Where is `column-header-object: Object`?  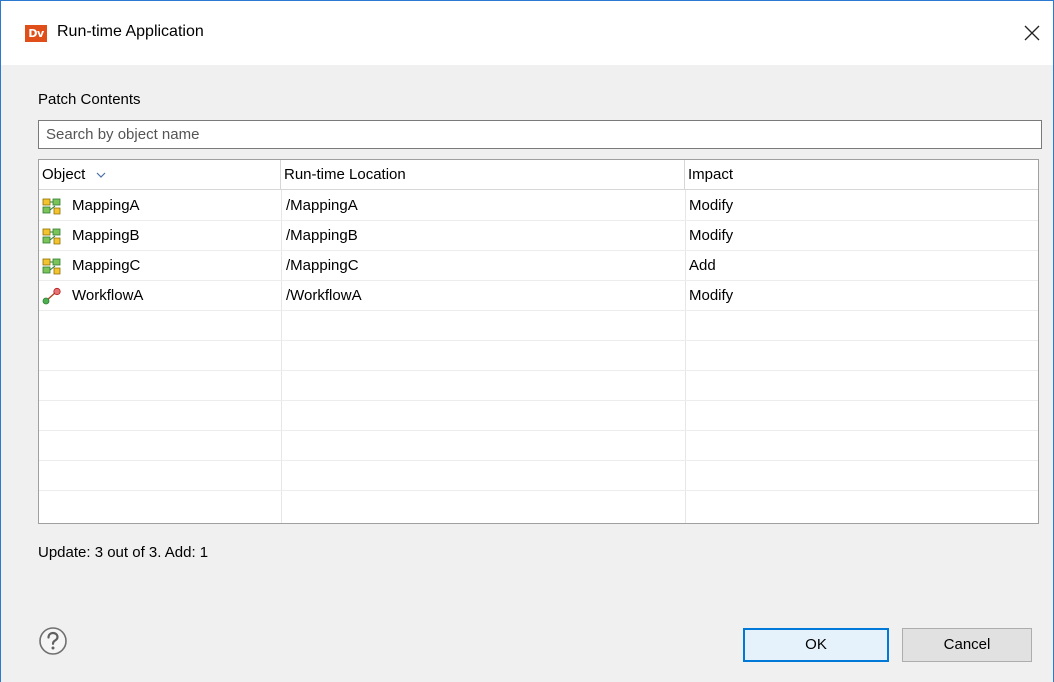 column-header-object: Object is located at coordinates (160, 175).